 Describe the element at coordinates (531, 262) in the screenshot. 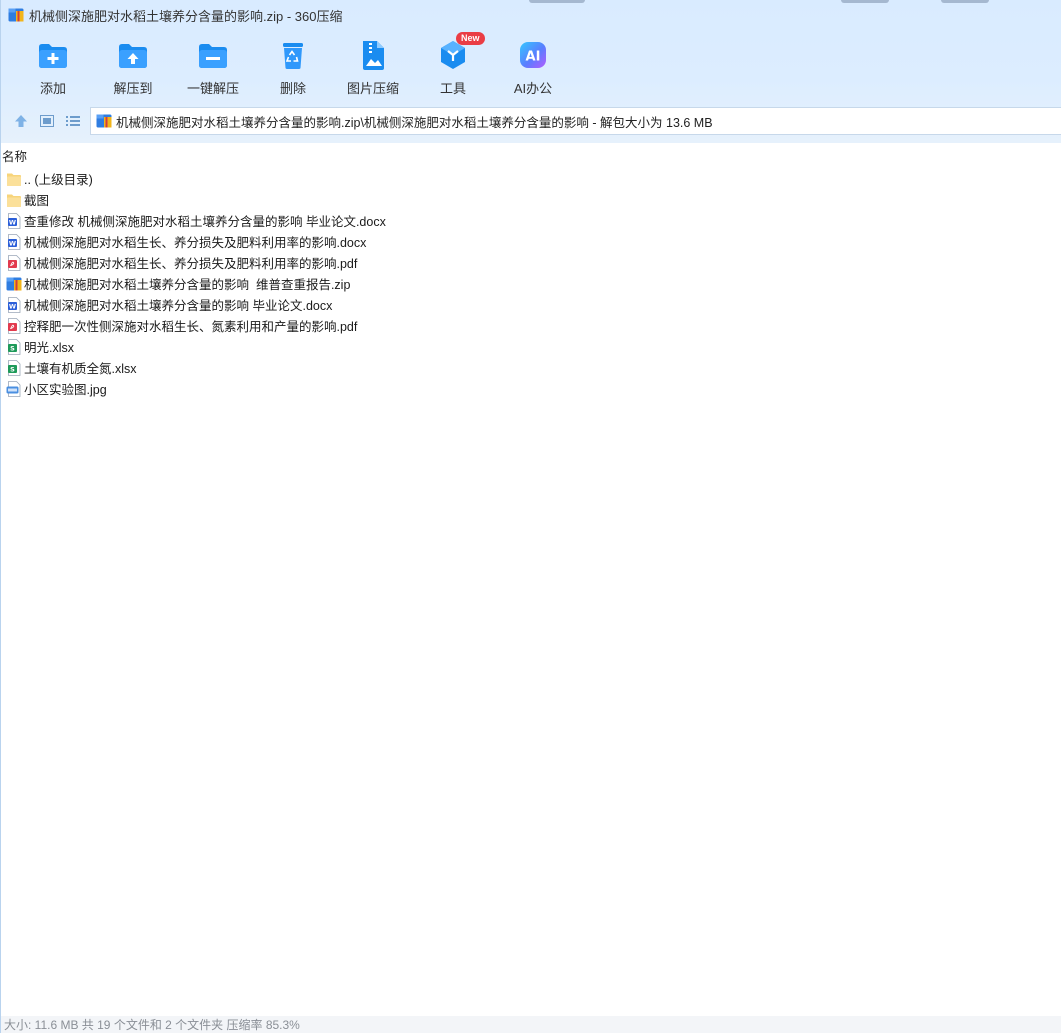

I see `list-item: 机械侧深施肥对水稻生长、养分损失及肥料利用率的影响.pdf` at that location.